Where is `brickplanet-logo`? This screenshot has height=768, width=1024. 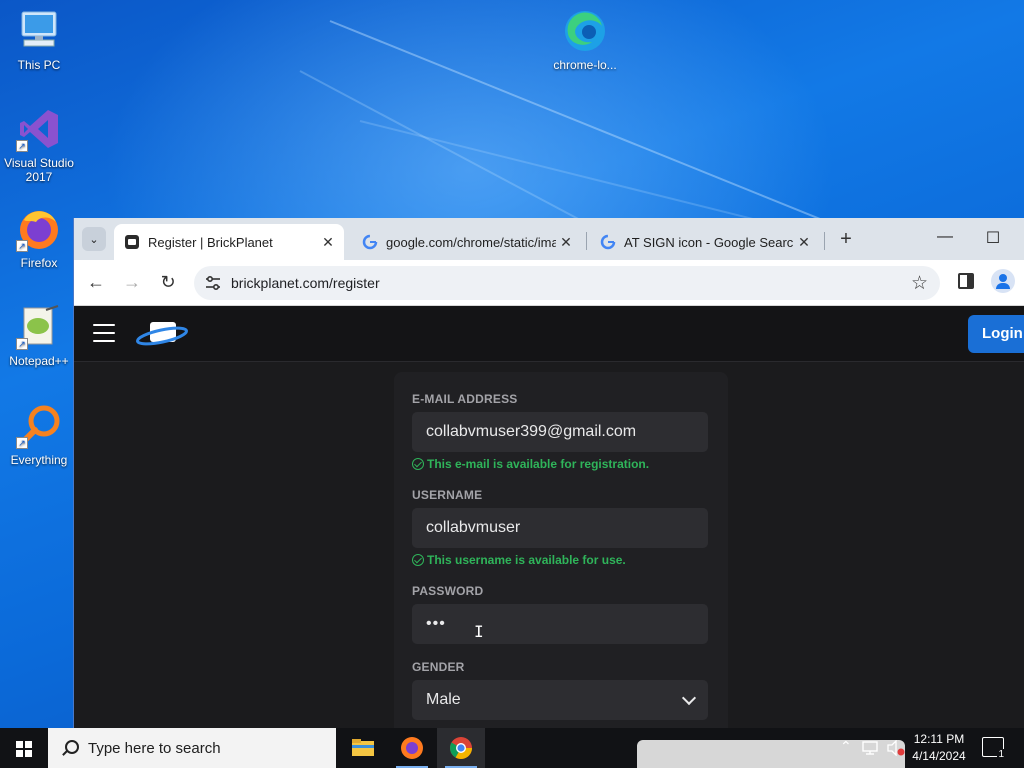 brickplanet-logo is located at coordinates (162, 333).